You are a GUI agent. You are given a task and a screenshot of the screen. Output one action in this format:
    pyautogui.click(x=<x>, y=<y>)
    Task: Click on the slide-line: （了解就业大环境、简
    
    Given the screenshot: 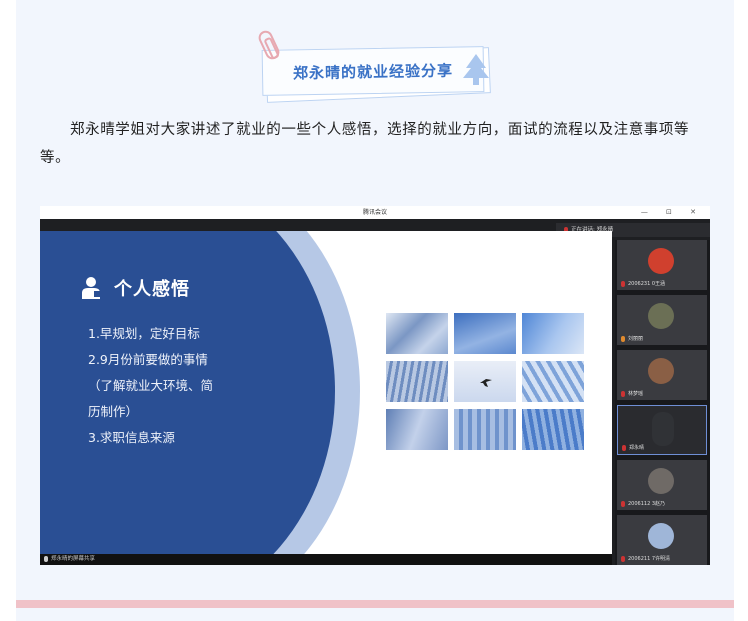 What is the action you would take?
    pyautogui.click(x=151, y=385)
    